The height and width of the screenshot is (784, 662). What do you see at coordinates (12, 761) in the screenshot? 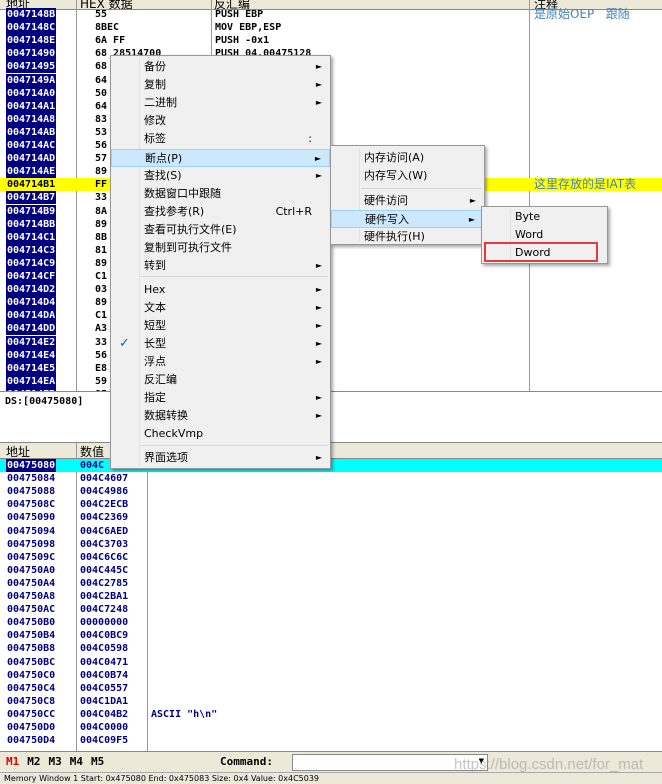
I see `tab-m1: M1` at bounding box center [12, 761].